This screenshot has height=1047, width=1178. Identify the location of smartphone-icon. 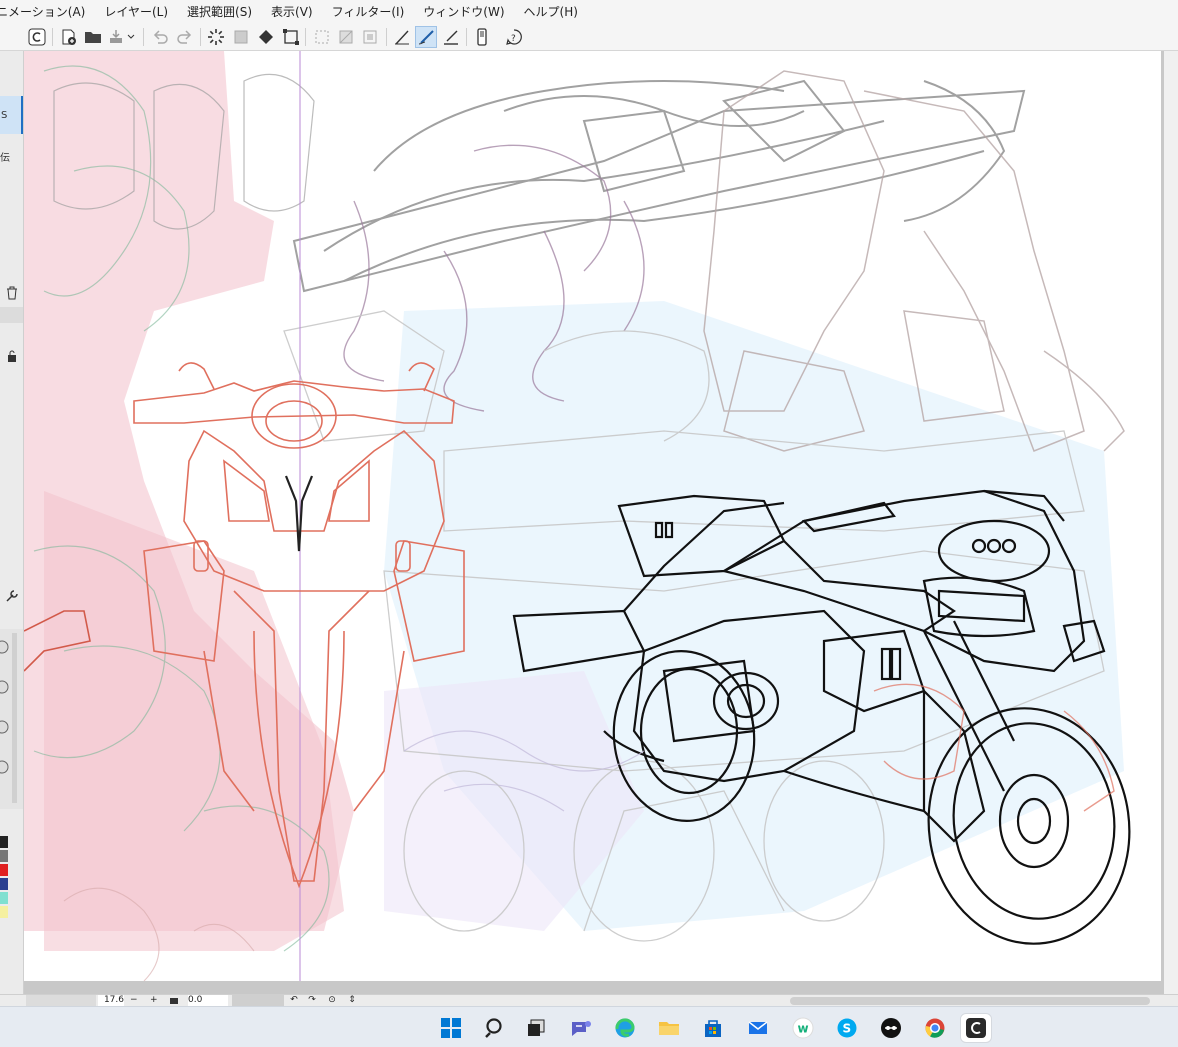
(482, 37).